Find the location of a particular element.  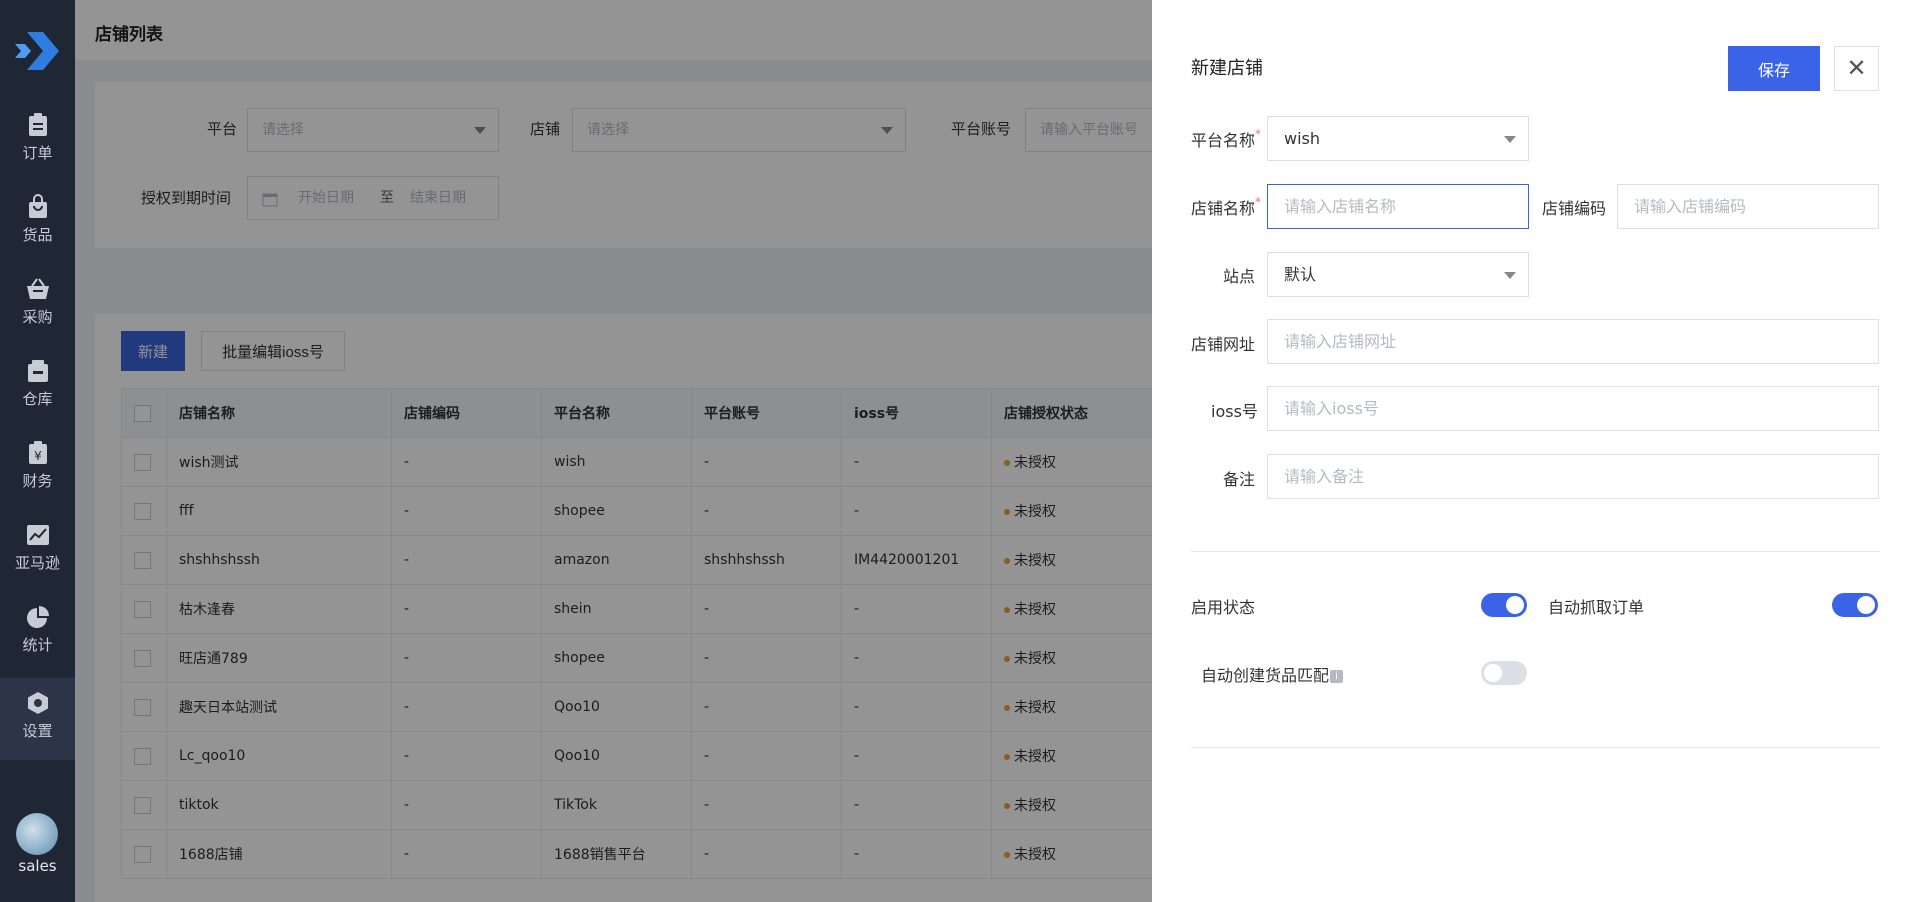

platform-name-select: wish is located at coordinates (1398, 138).